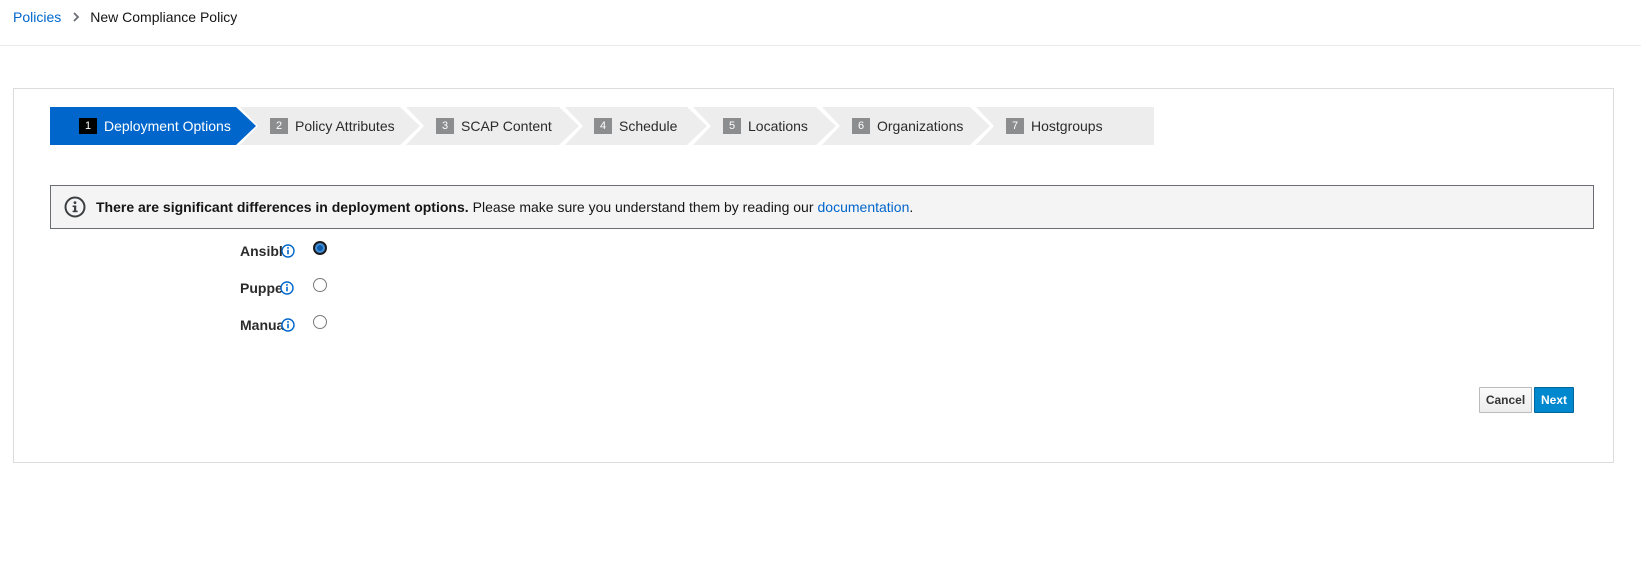 The height and width of the screenshot is (577, 1641). I want to click on step-number: 1, so click(88, 126).